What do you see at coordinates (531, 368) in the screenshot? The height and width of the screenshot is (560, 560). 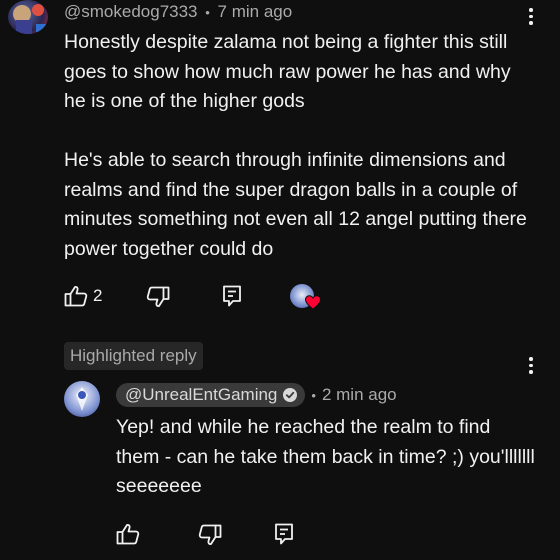 I see `reply-menu-button` at bounding box center [531, 368].